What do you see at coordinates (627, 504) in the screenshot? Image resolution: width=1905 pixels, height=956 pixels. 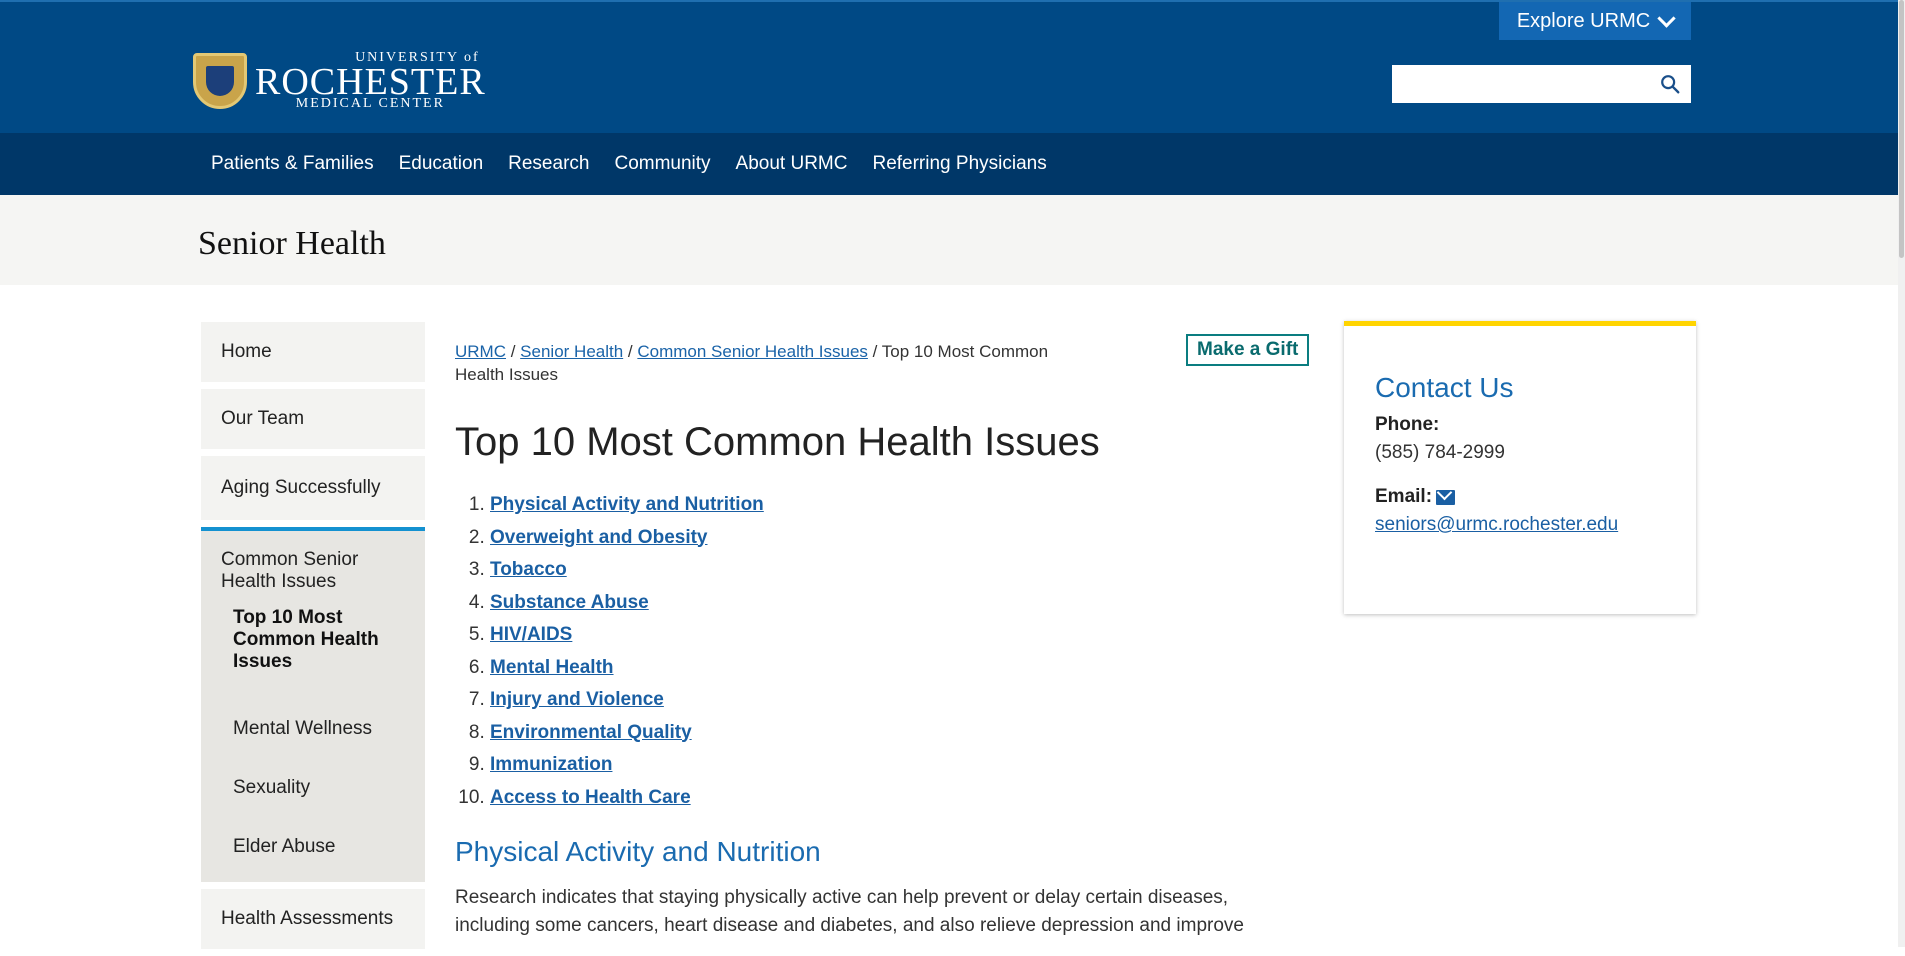 I see `toc-link: Physical Activity and Nutrition` at bounding box center [627, 504].